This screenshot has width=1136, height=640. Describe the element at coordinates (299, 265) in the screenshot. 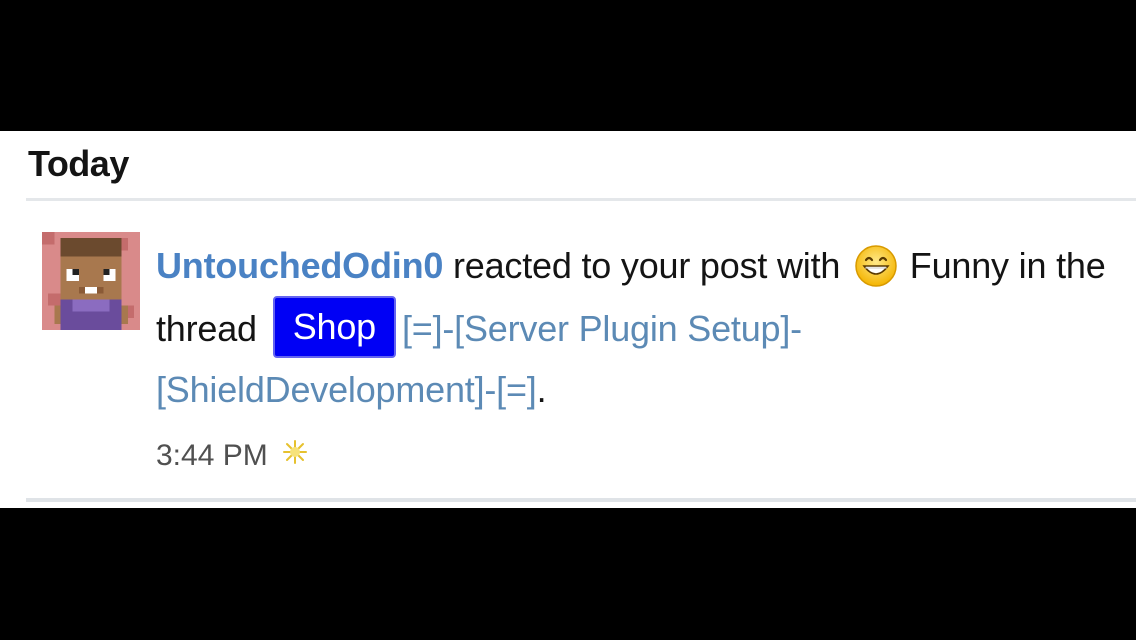

I see `username-link: UntouchedOdin0` at that location.